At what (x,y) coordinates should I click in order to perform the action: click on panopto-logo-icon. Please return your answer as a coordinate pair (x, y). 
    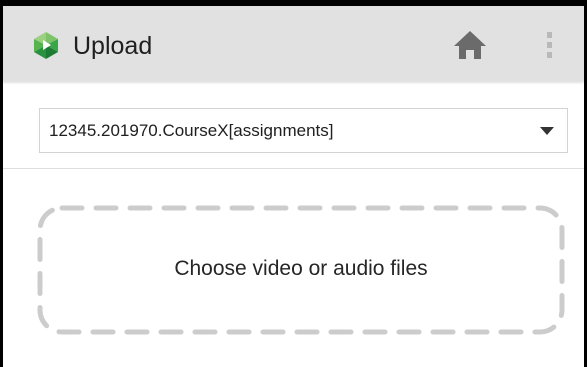
    Looking at the image, I should click on (46, 45).